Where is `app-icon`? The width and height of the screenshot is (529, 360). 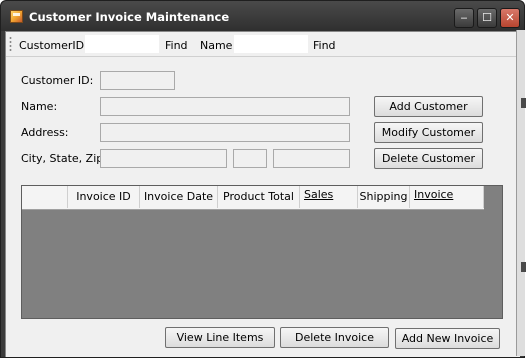
app-icon is located at coordinates (16, 16).